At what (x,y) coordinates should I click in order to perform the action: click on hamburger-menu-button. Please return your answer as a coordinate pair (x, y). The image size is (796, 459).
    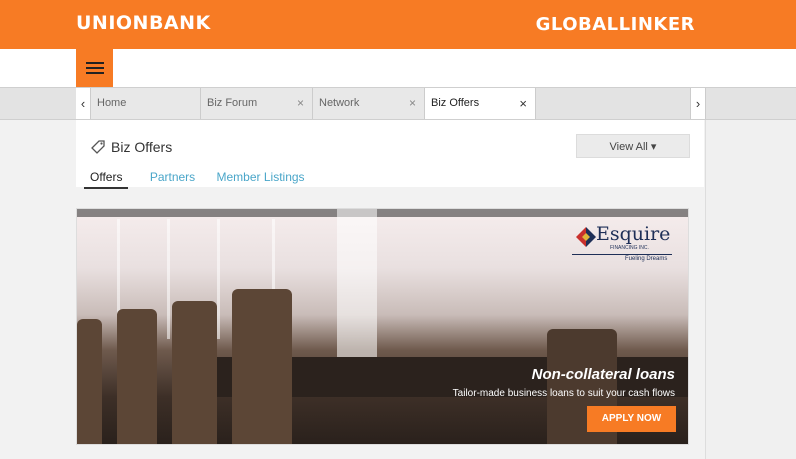
    Looking at the image, I should click on (94, 68).